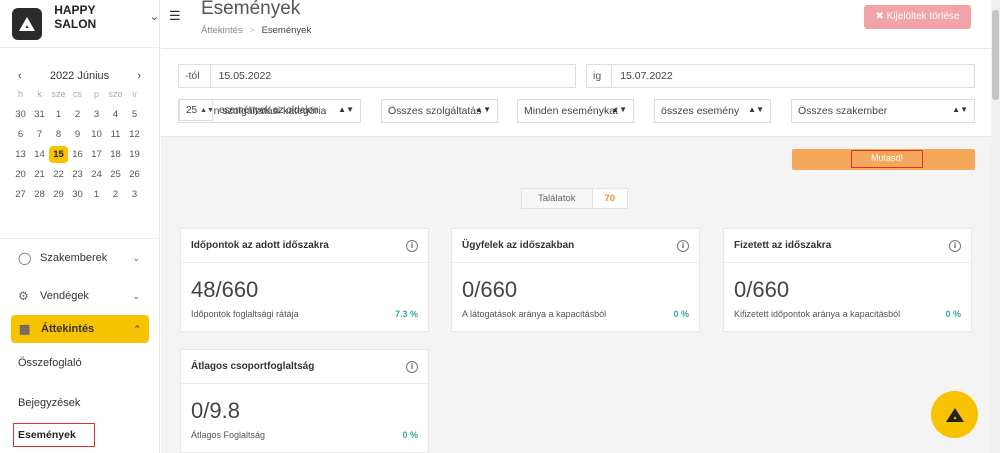 This screenshot has width=1000, height=453. I want to click on calendar-day: 17, so click(96, 154).